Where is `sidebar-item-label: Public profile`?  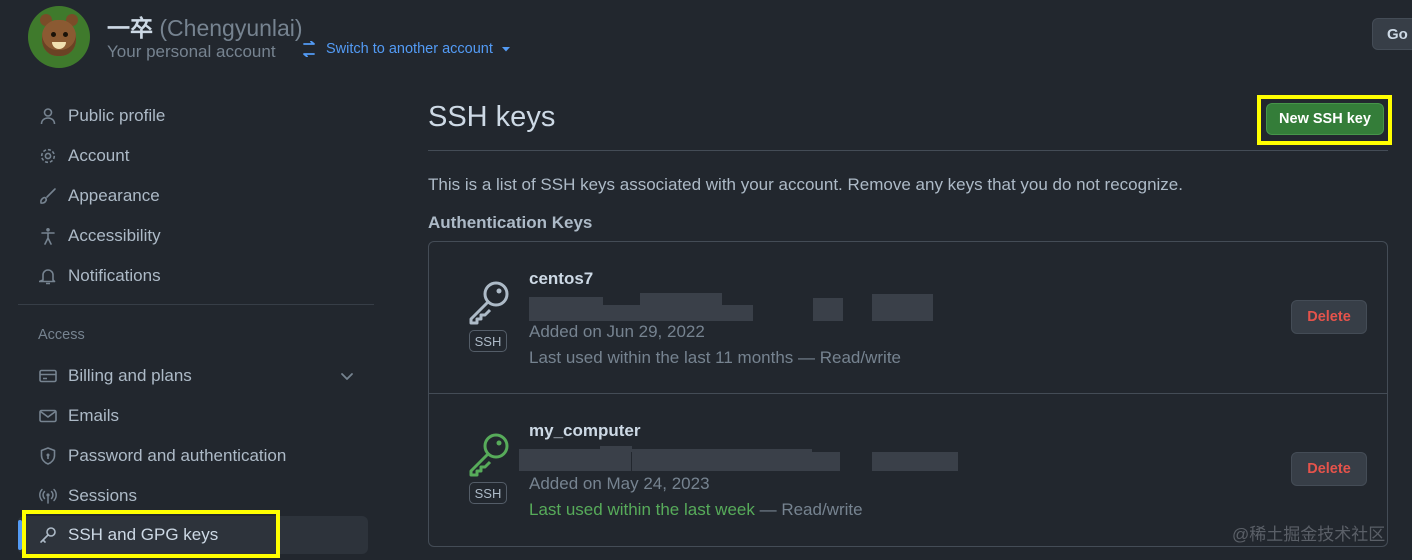 sidebar-item-label: Public profile is located at coordinates (117, 115).